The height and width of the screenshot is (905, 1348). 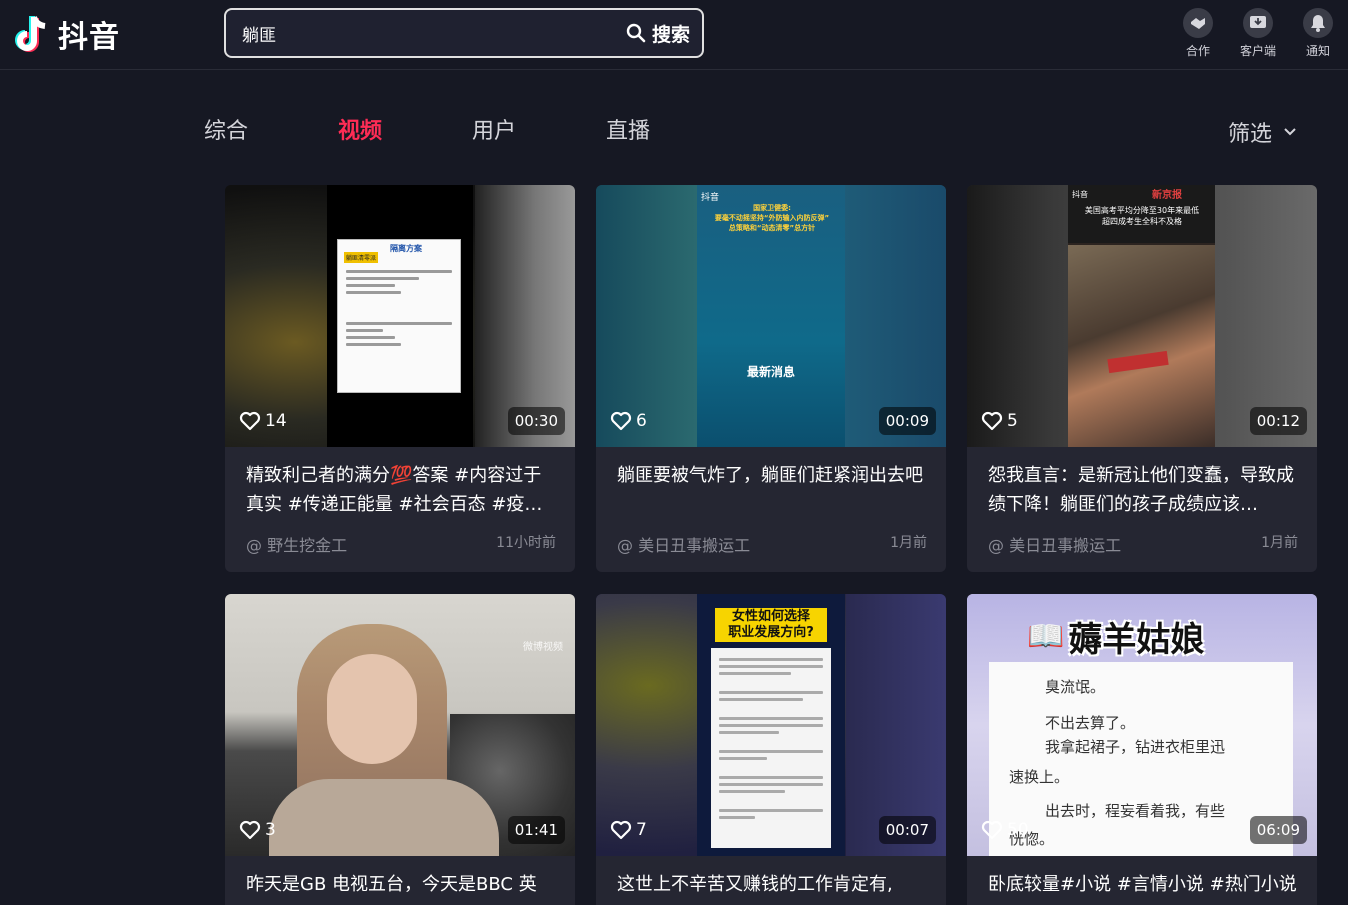 I want to click on thumbnail-headline: 美国高考平均分降至30年来最低 超四成考生全科不及格, so click(x=1142, y=216).